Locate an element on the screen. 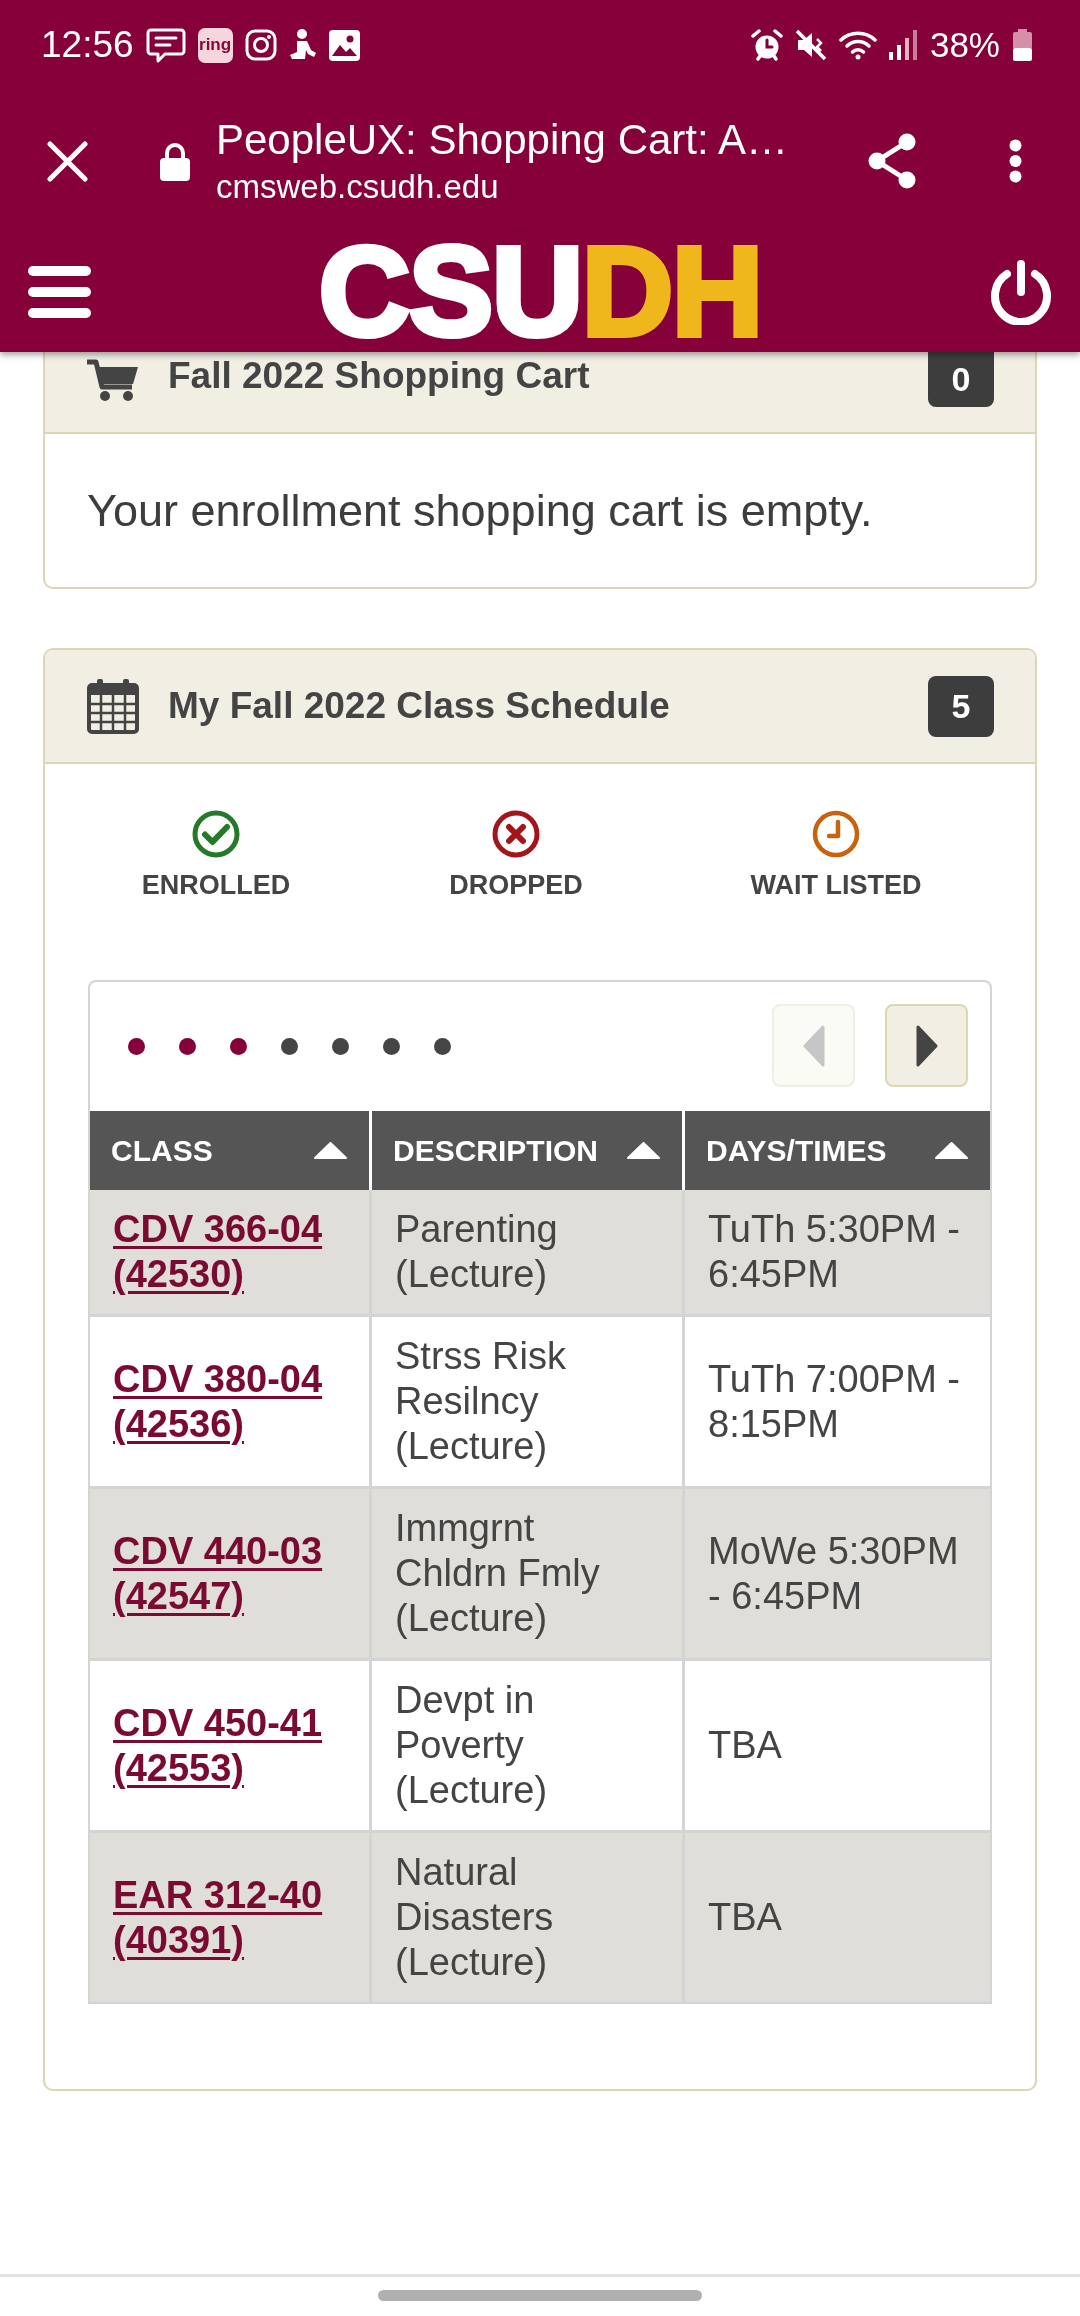 The width and height of the screenshot is (1080, 2316). column-header: DAYS/TIMES is located at coordinates (837, 1150).